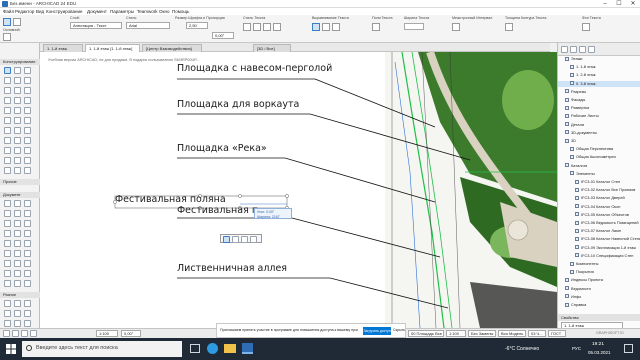  Describe the element at coordinates (11, 349) in the screenshot. I see `windows-start-icon` at that location.